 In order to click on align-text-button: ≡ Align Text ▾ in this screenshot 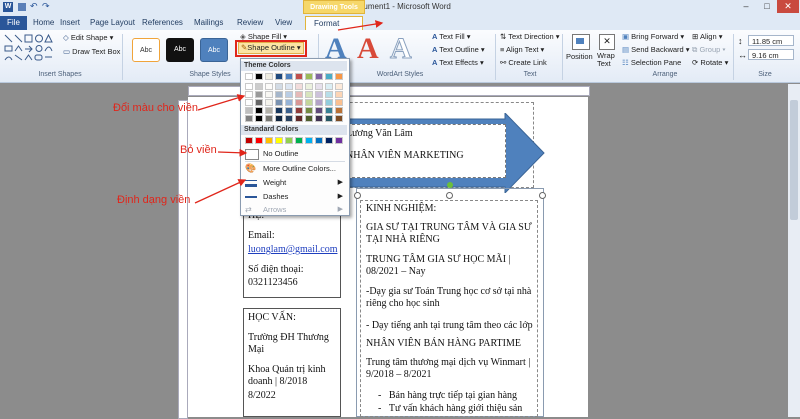, I will do `click(522, 49)`.